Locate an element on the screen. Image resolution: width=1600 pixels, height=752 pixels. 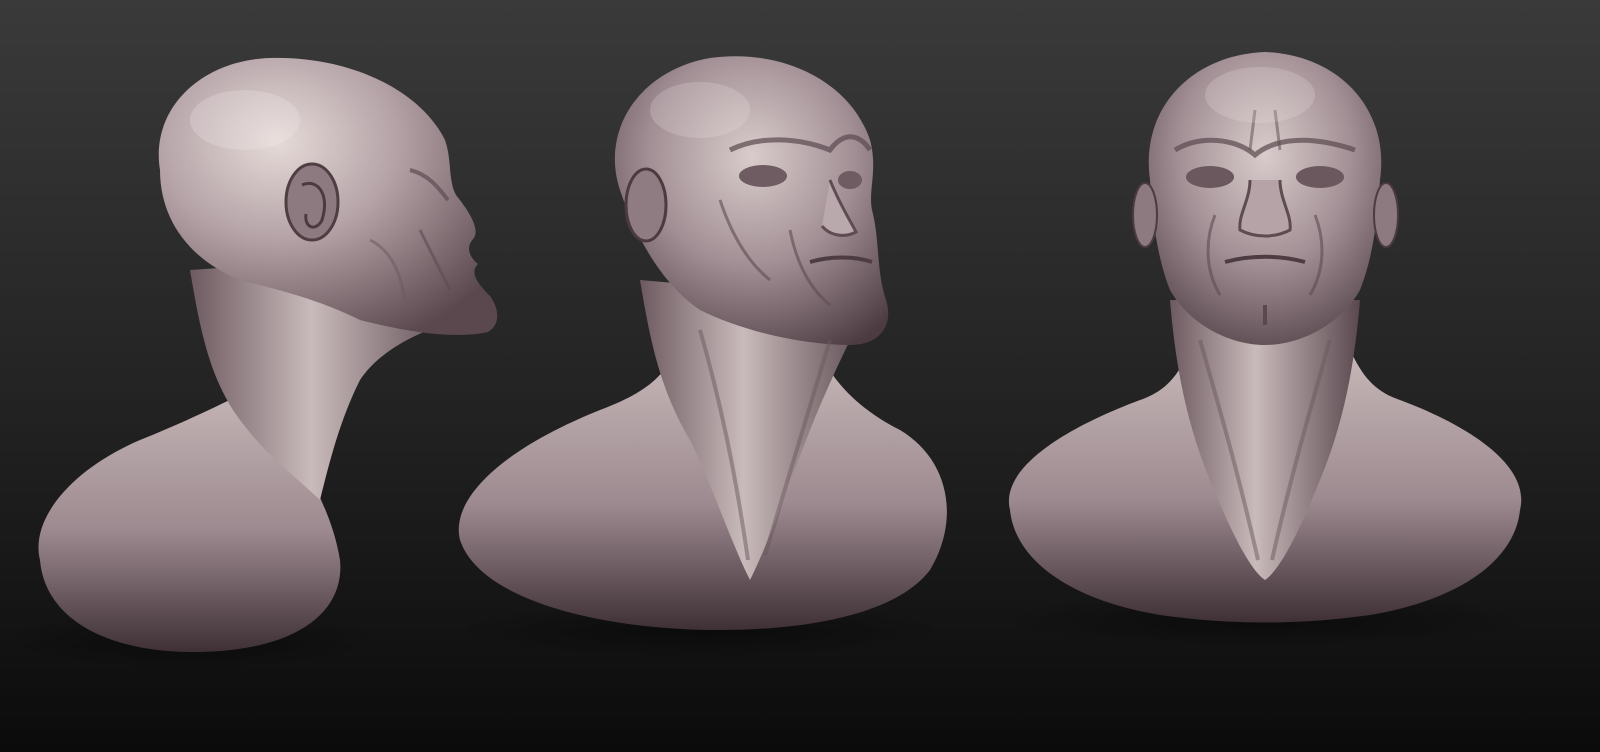
bust-tq-eye-right is located at coordinates (850, 180).